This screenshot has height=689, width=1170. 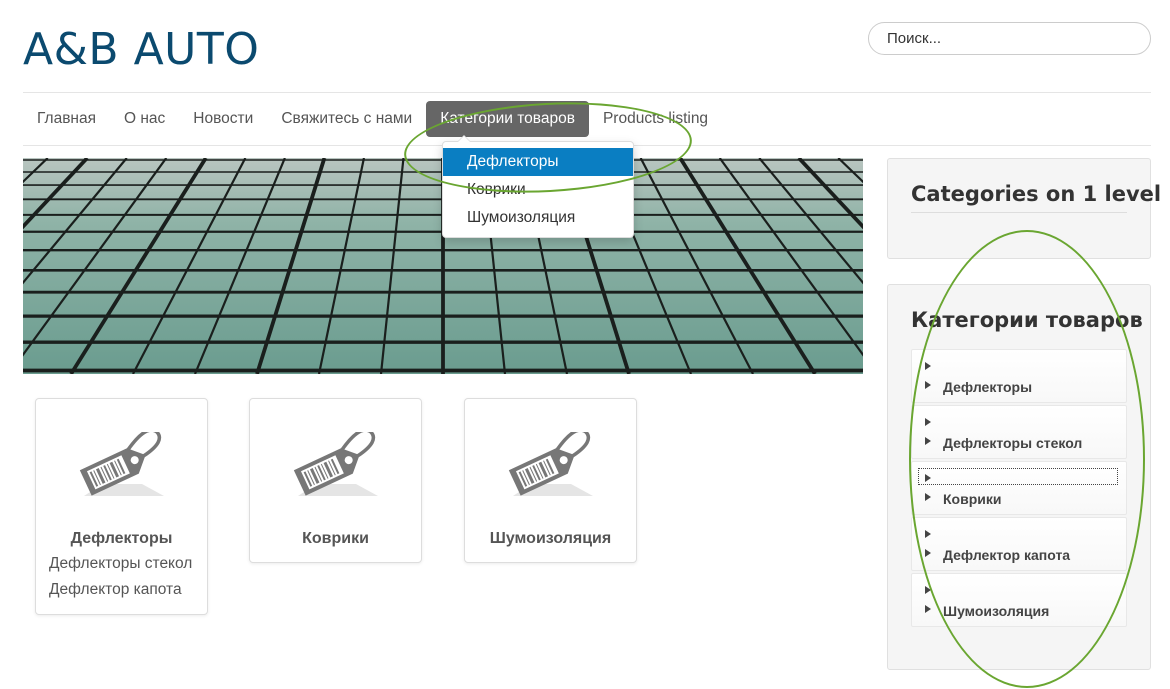 What do you see at coordinates (1012, 443) in the screenshot?
I see `tree-item-label: Дефлекторы стекол` at bounding box center [1012, 443].